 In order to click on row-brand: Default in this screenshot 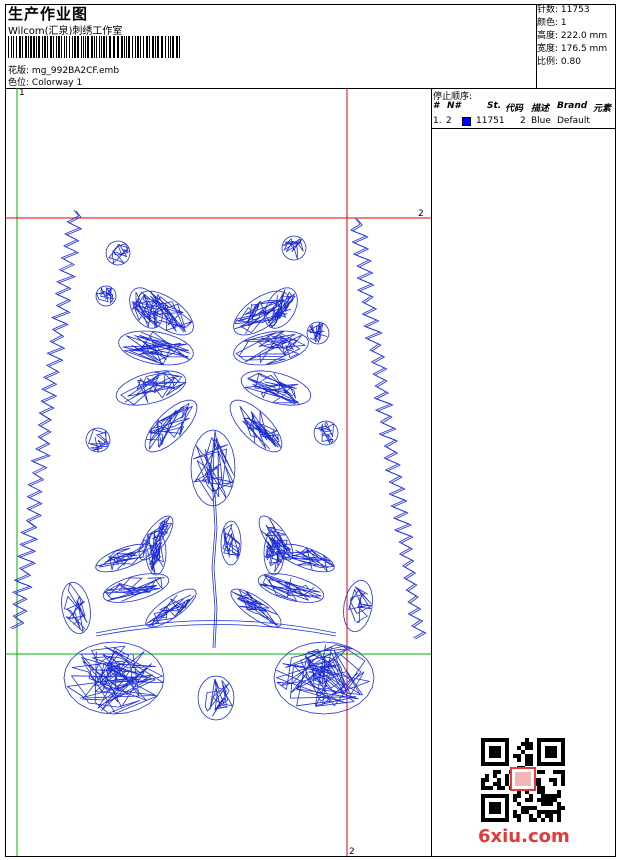, I will do `click(573, 121)`.